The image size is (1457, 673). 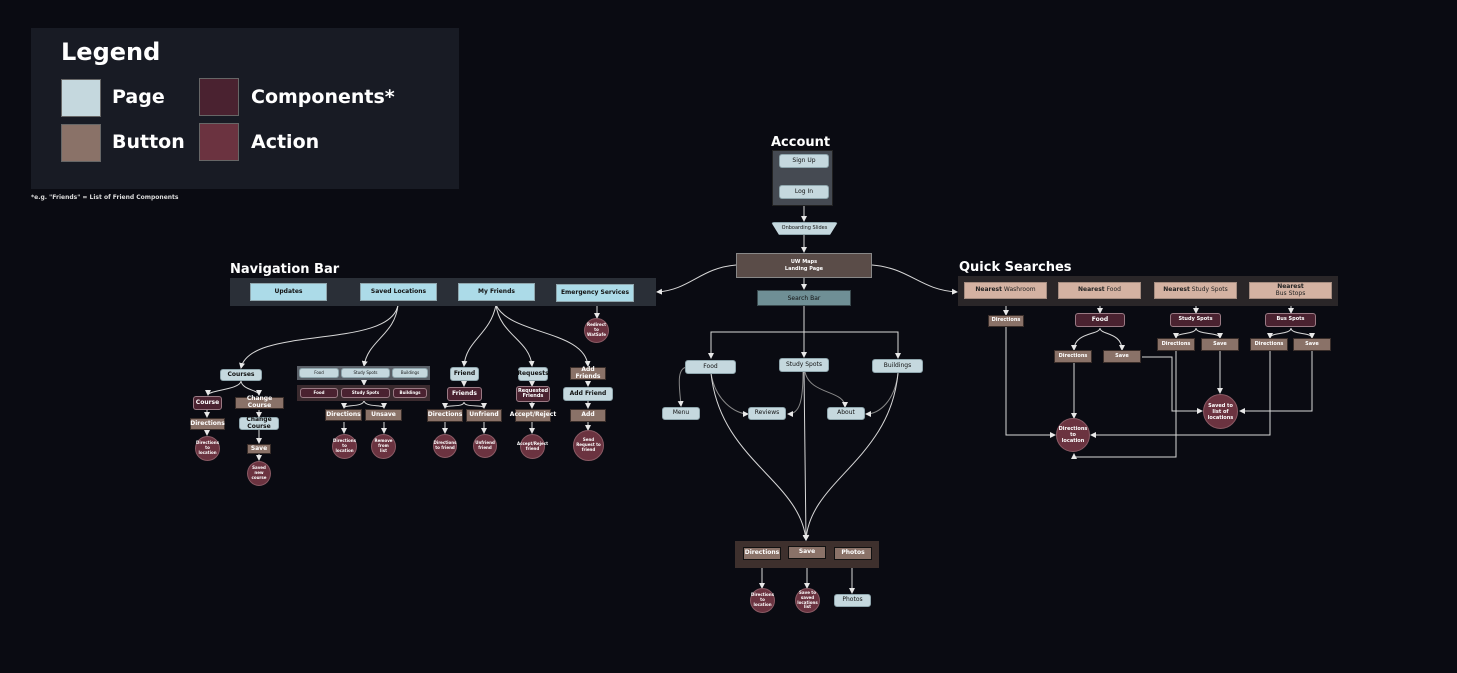 What do you see at coordinates (762, 600) in the screenshot?
I see `location-directions-action: Directions to location` at bounding box center [762, 600].